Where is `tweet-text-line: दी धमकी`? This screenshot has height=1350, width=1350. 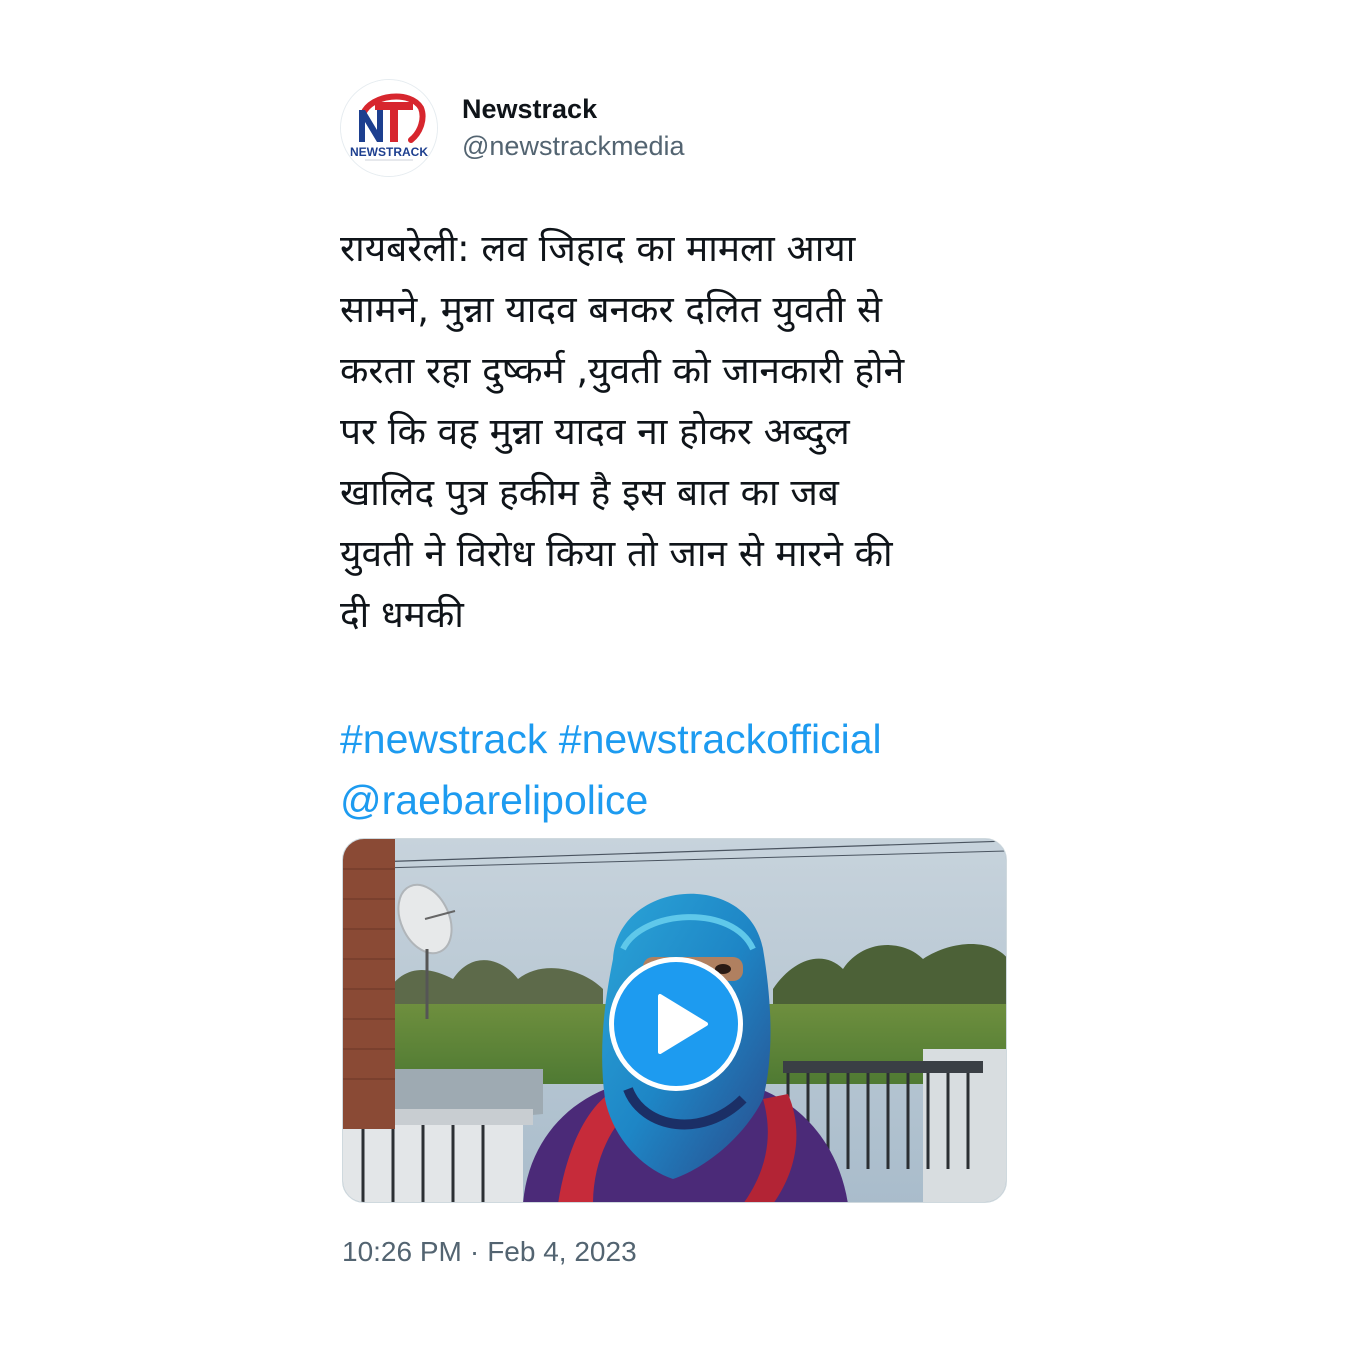 tweet-text-line: दी धमकी is located at coordinates (402, 614).